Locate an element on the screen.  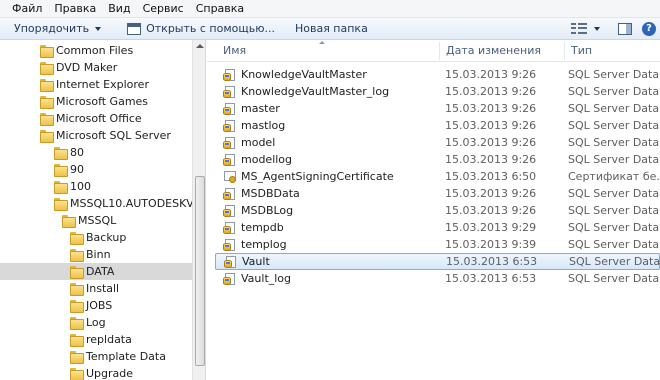
column-header-name: Имя is located at coordinates (328, 51).